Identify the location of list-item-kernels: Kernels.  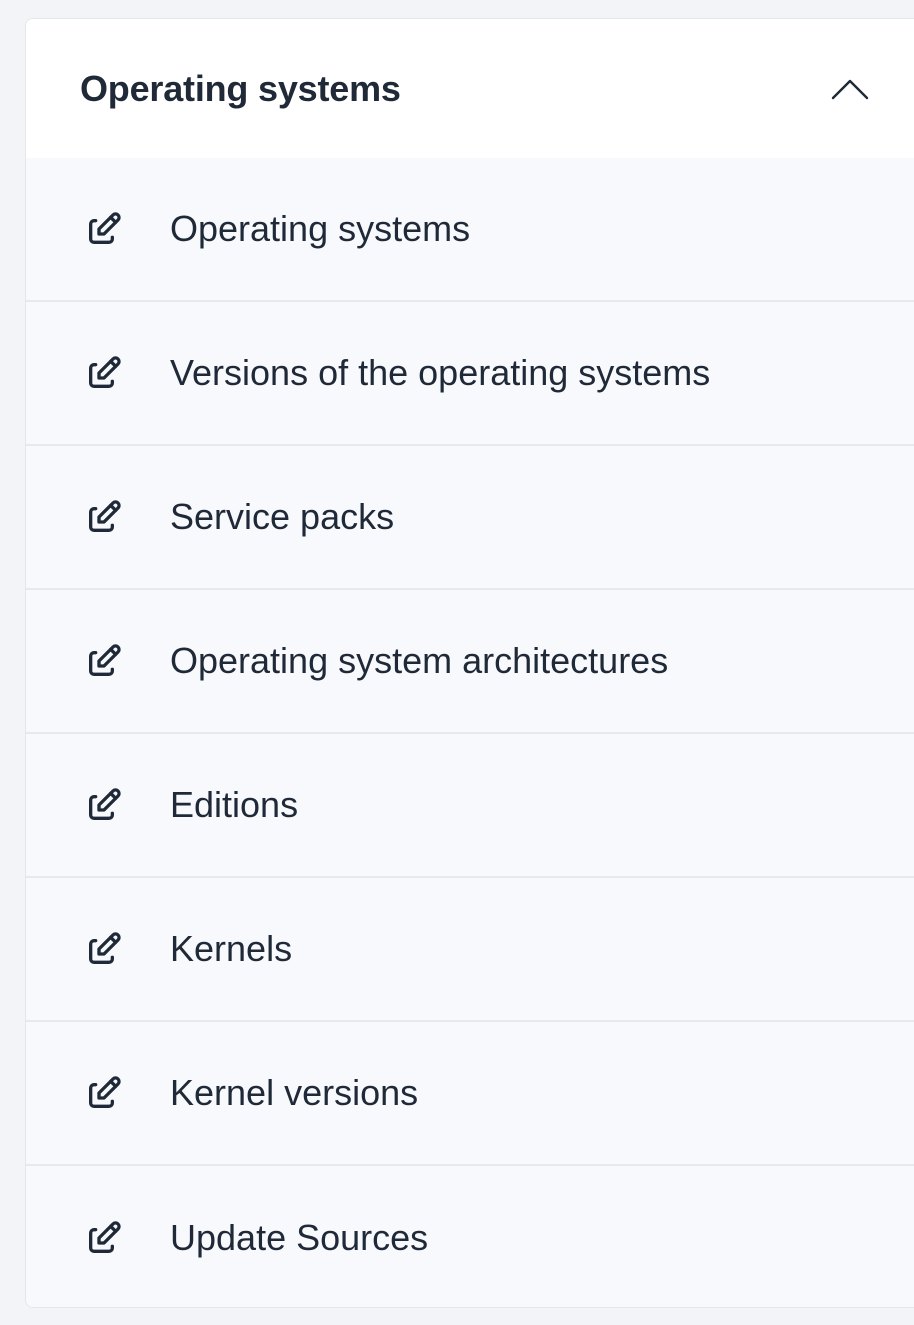
(470, 950).